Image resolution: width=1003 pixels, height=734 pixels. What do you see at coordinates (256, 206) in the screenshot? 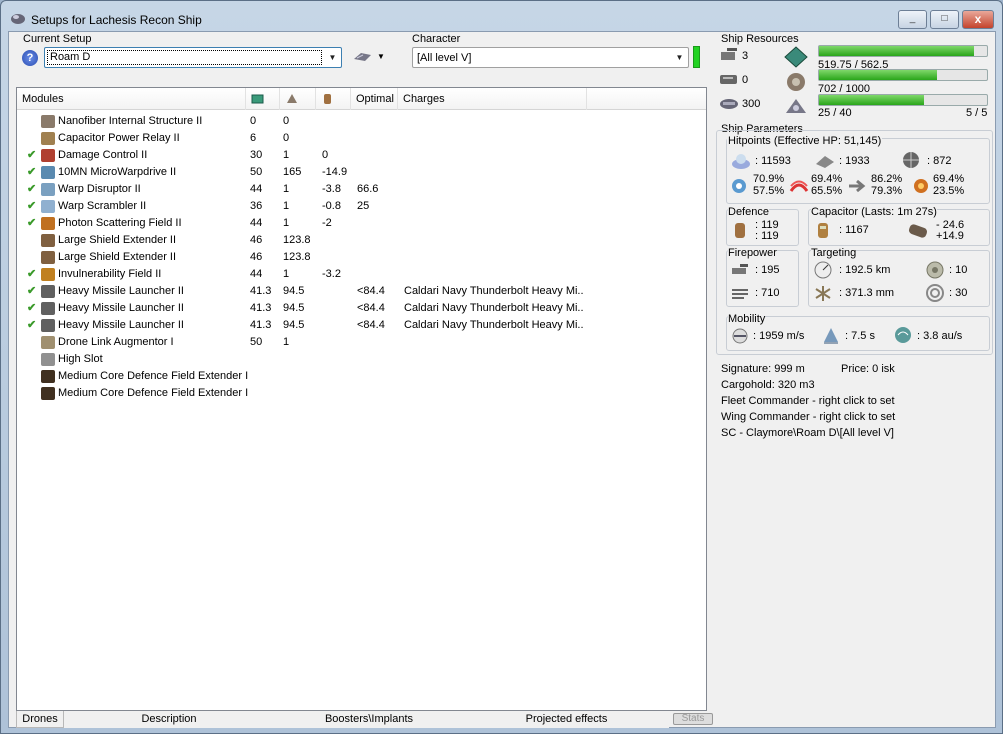
I see `module-cpu: 36` at bounding box center [256, 206].